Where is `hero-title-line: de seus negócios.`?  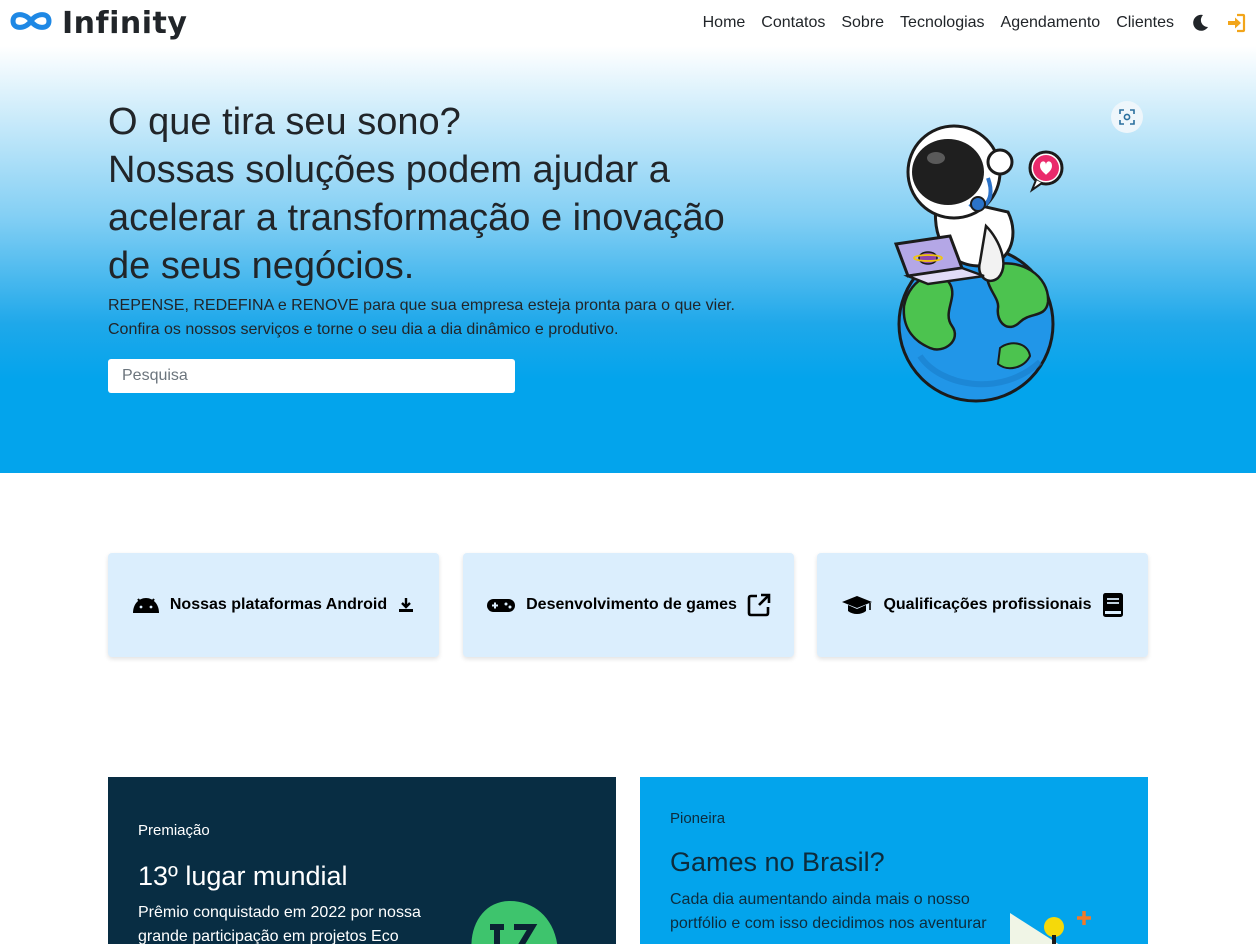 hero-title-line: de seus negócios. is located at coordinates (261, 266).